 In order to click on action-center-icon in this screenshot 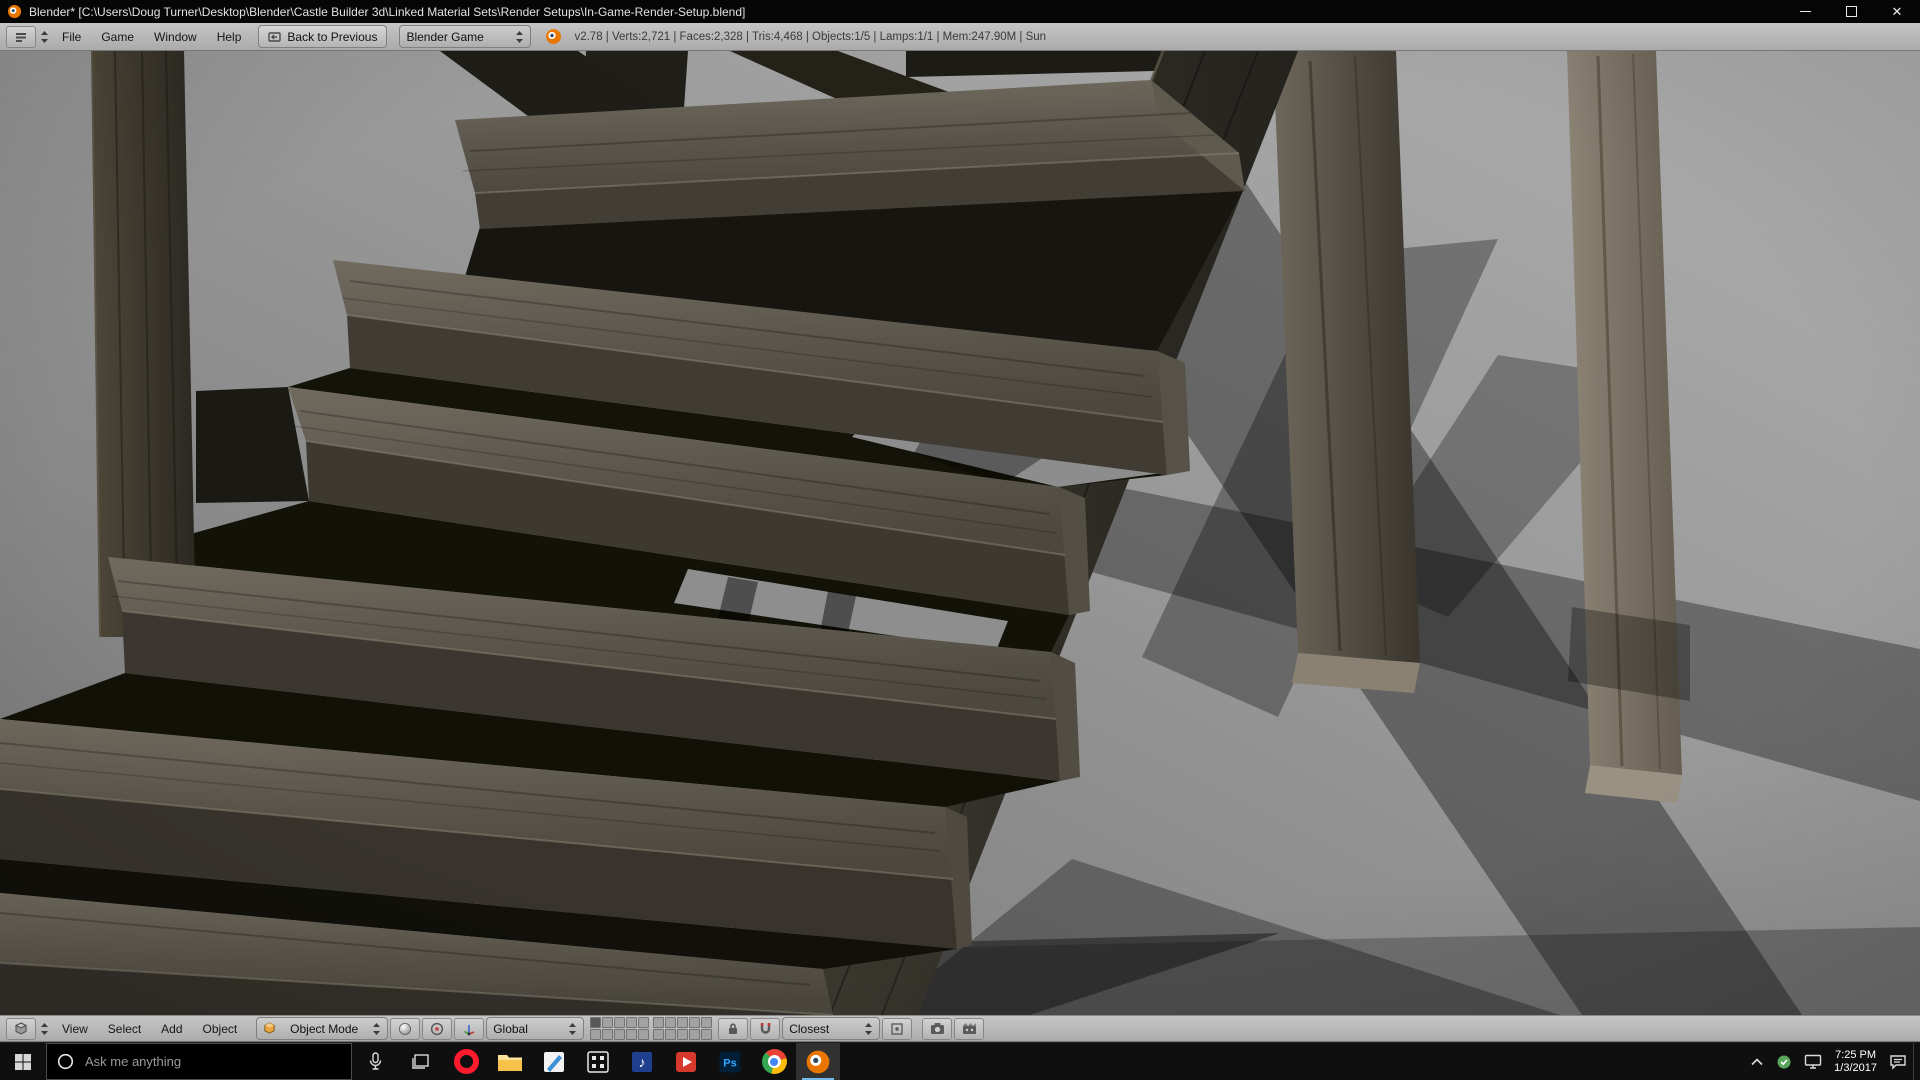, I will do `click(1898, 1062)`.